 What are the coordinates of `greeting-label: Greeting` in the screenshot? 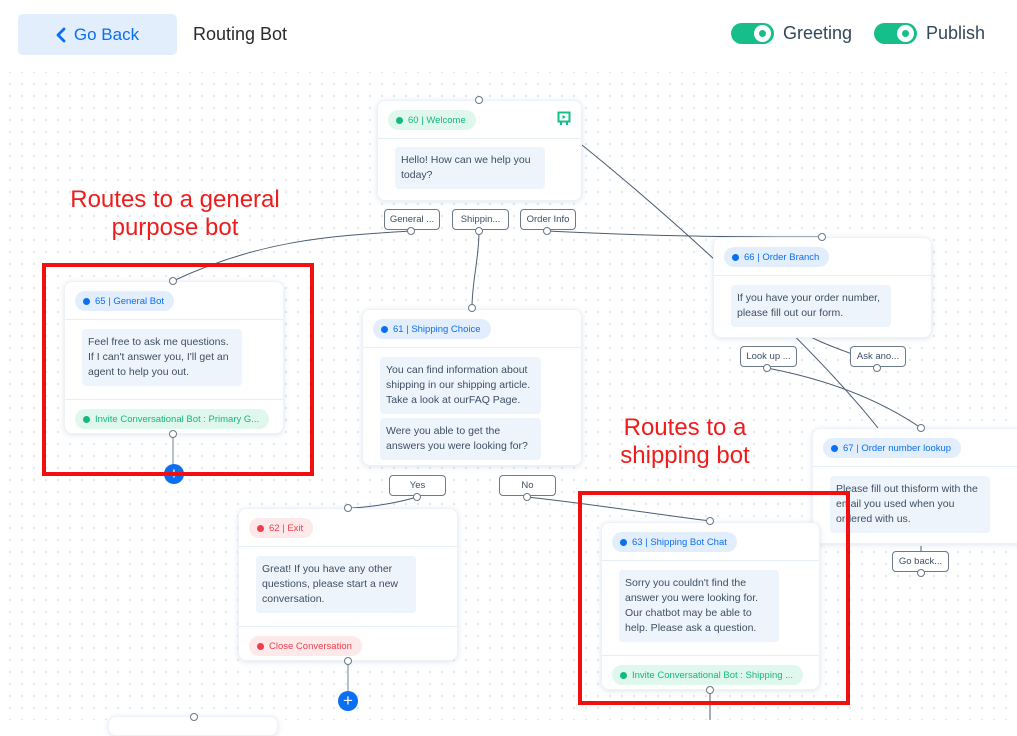 It's located at (818, 33).